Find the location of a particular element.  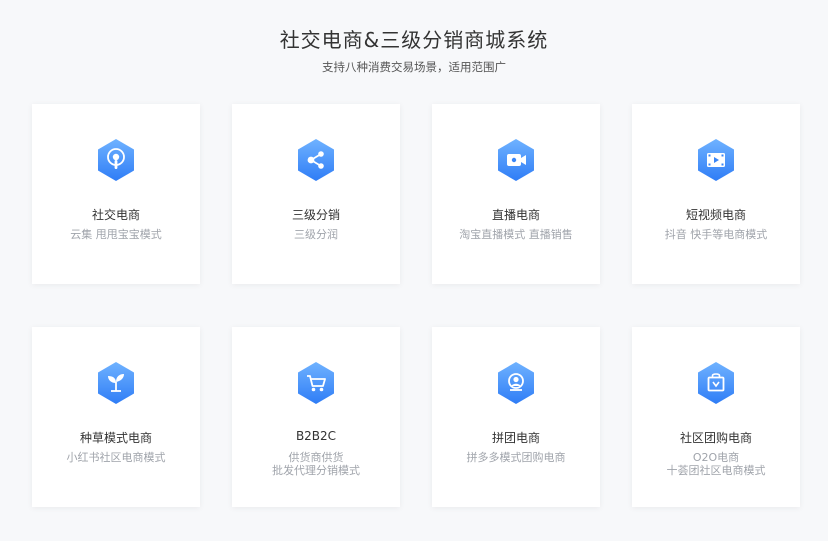

card-desc-line: 抖音 快手等电商模式 is located at coordinates (716, 234).